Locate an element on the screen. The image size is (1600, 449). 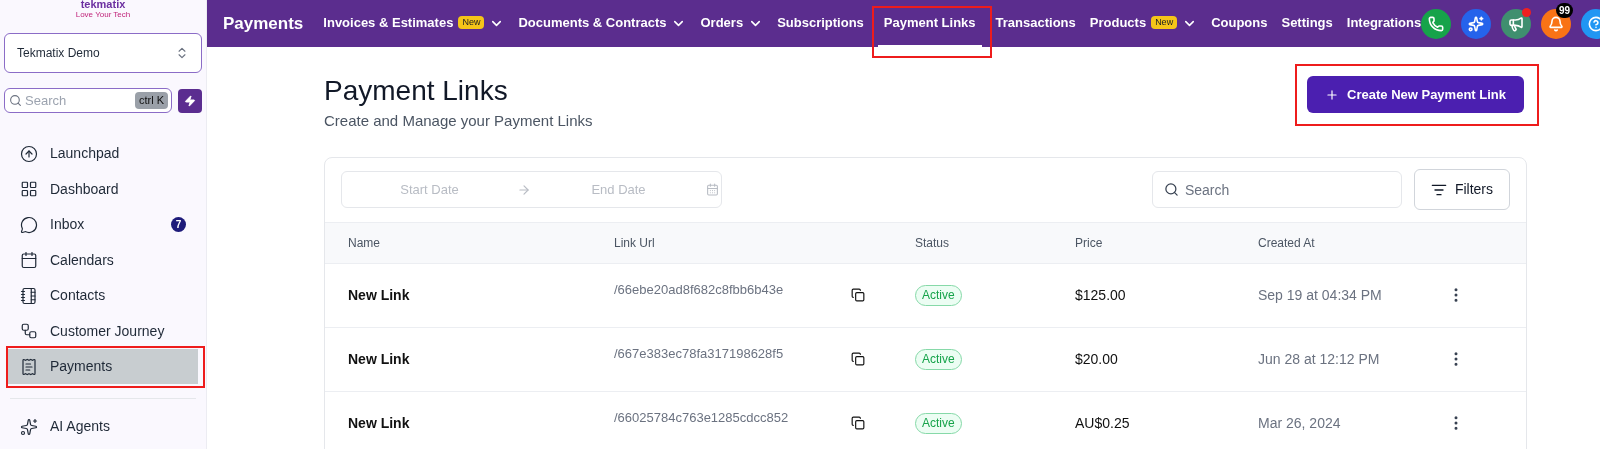
create-link-button: Create New Payment Link is located at coordinates (1415, 94).